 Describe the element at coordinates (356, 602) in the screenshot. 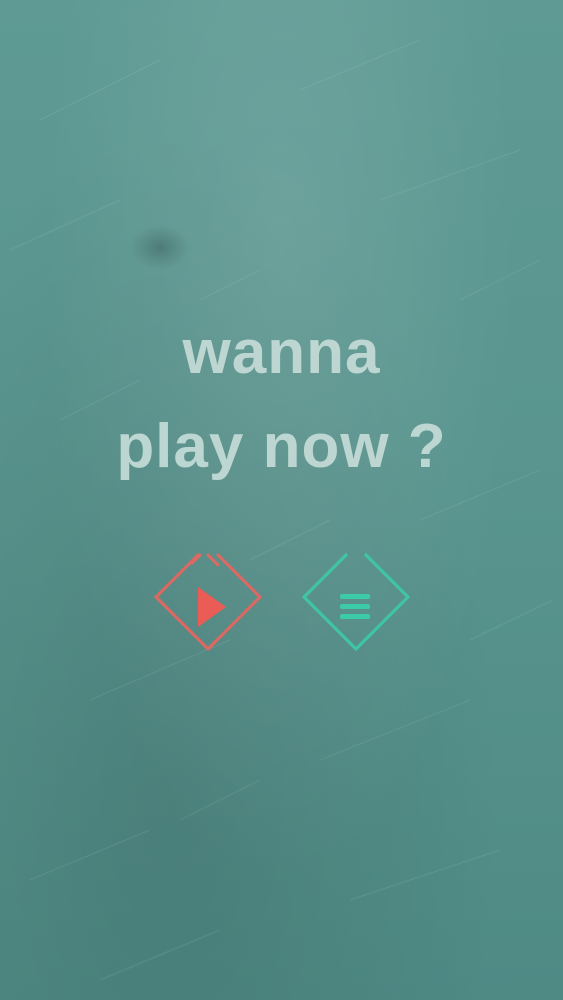

I see `menu-icon` at that location.